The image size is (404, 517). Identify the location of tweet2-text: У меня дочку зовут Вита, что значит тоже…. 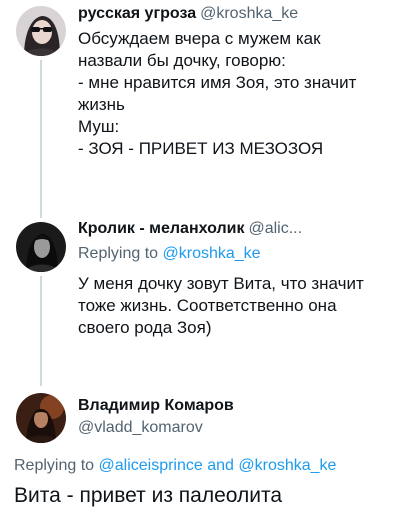
(221, 306).